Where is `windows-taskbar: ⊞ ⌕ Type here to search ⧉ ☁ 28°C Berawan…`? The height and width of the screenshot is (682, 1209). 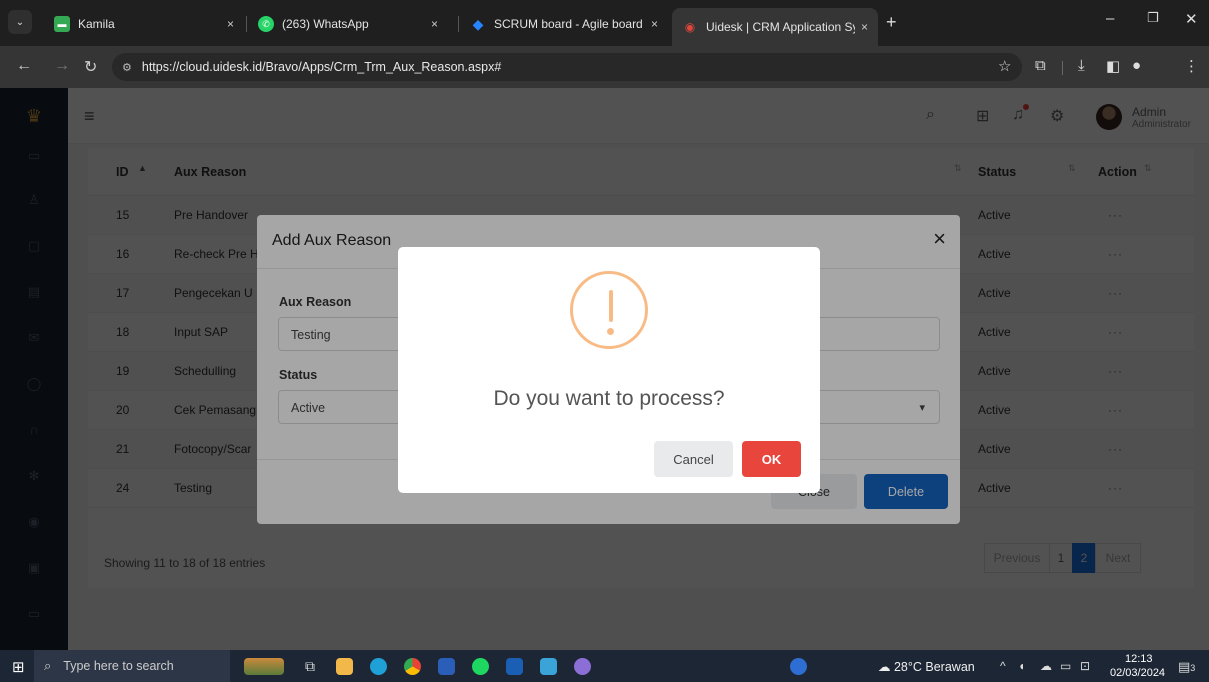
windows-taskbar: ⊞ ⌕ Type here to search ⧉ ☁ 28°C Berawan… is located at coordinates (604, 666).